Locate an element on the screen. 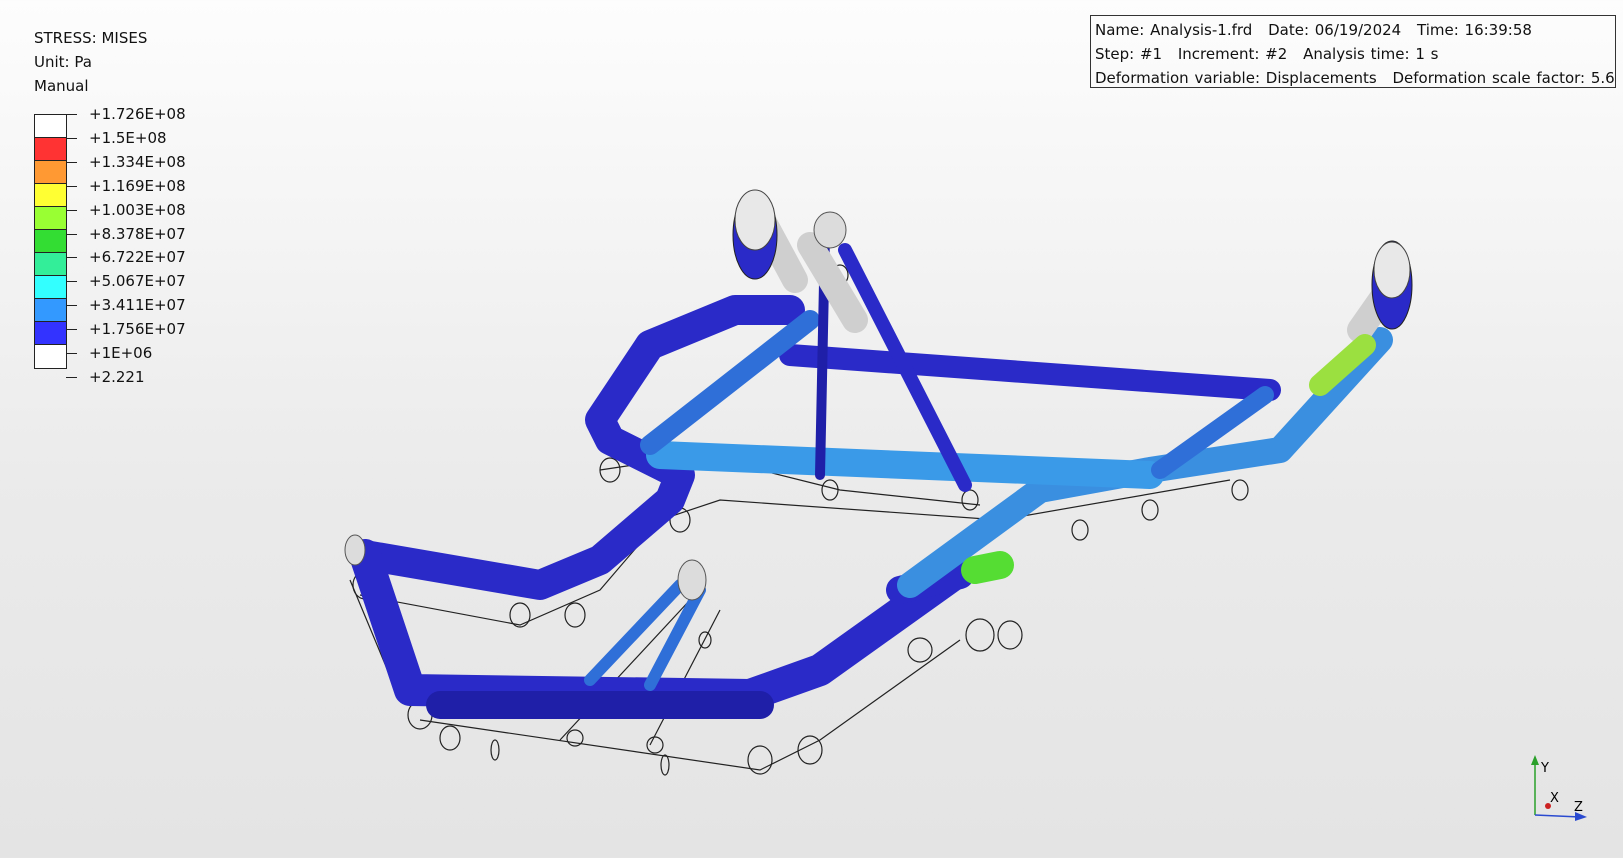 This screenshot has height=858, width=1623. x-axis-label: X is located at coordinates (1554, 798).